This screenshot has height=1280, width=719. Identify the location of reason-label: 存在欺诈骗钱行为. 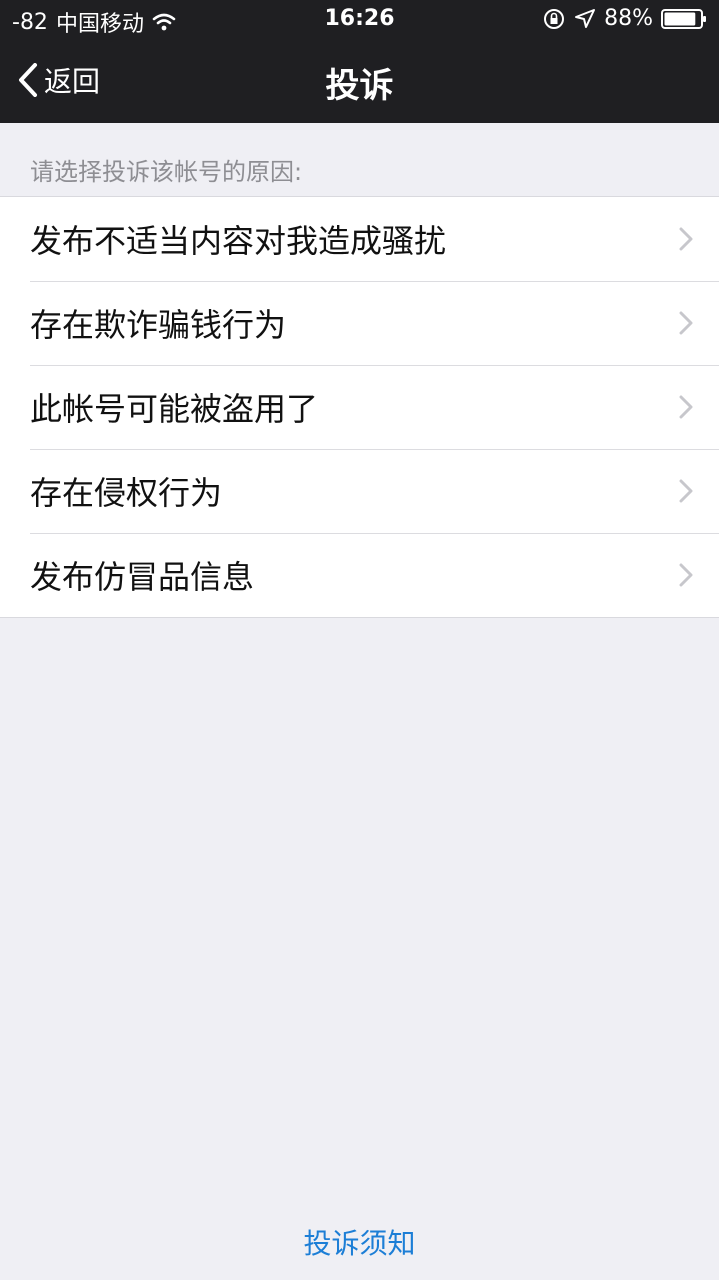
(158, 325).